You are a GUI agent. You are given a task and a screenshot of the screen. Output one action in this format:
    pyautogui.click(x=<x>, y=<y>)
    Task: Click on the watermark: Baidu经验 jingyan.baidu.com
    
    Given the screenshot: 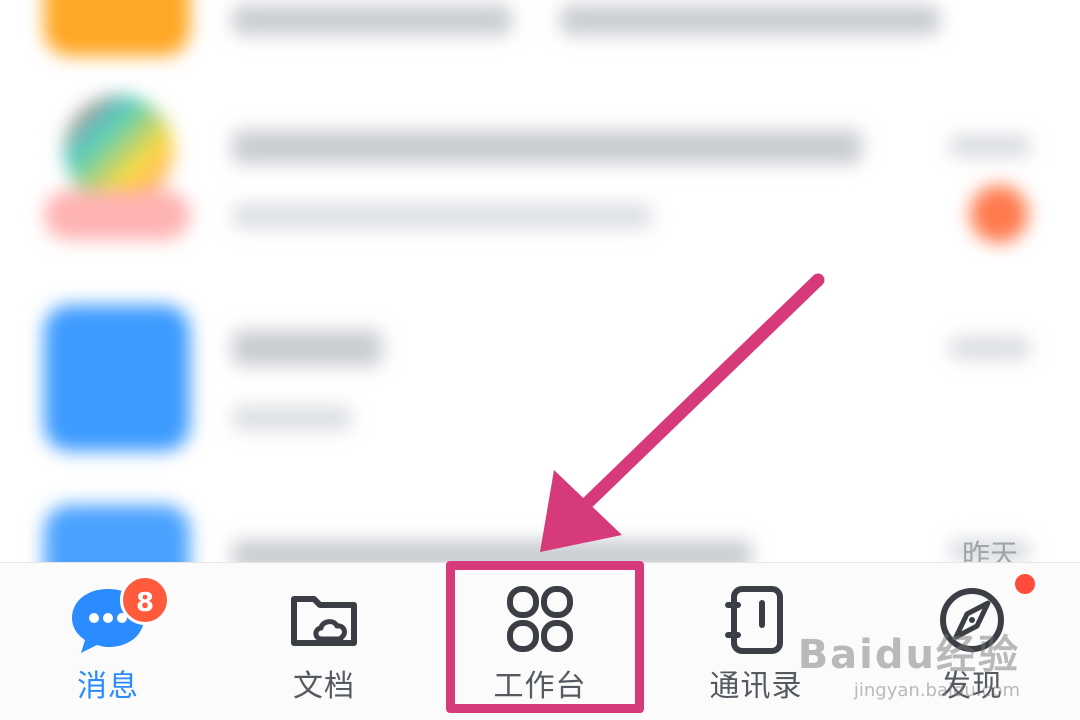 What is the action you would take?
    pyautogui.click(x=909, y=661)
    